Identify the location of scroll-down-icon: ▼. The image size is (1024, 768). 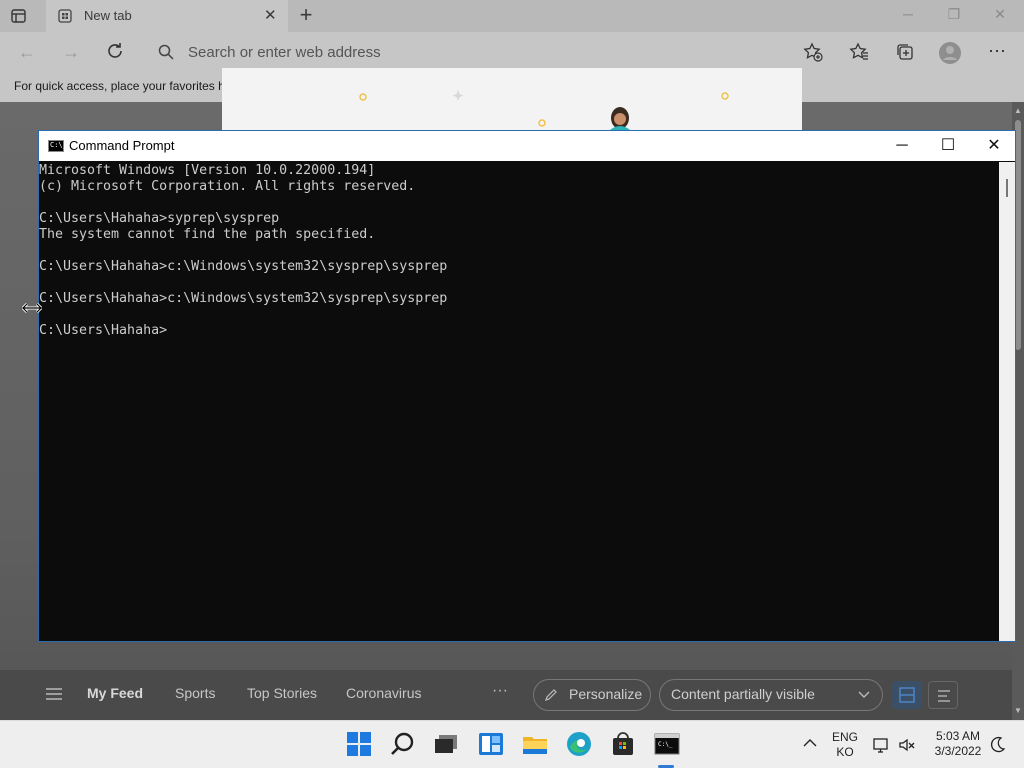
(1018, 710).